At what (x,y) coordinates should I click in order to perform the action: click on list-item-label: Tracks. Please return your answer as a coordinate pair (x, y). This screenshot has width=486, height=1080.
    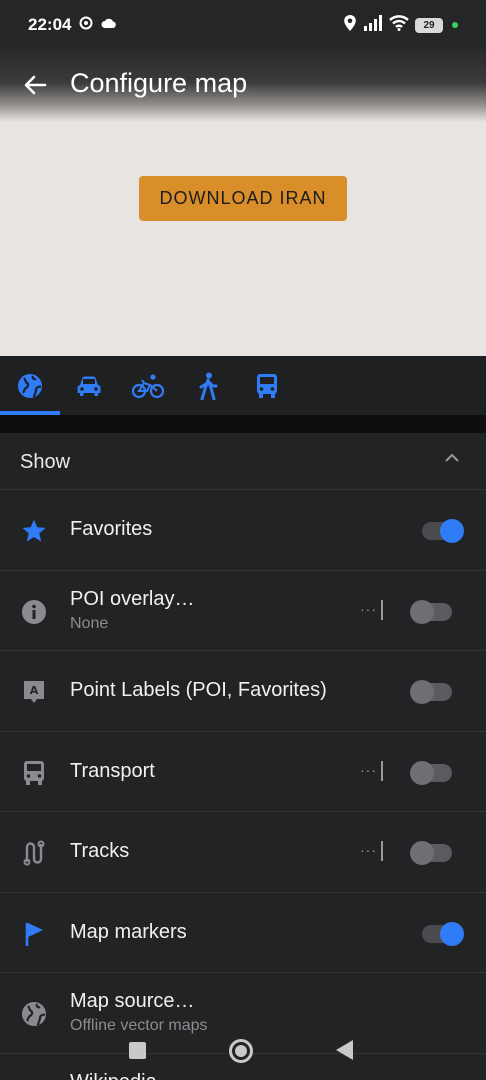
    Looking at the image, I should click on (100, 851).